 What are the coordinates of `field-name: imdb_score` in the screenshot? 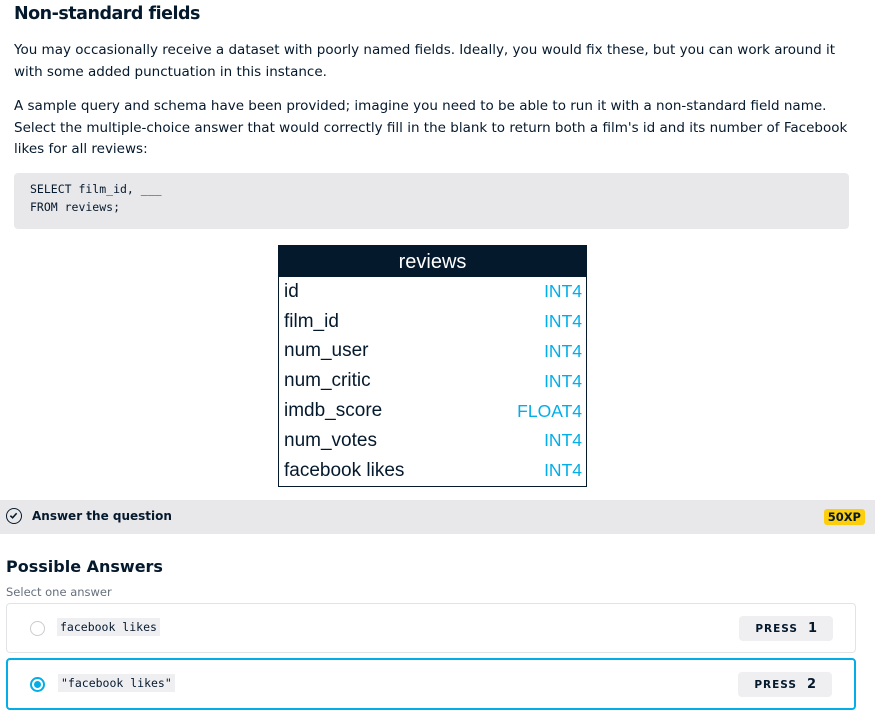 It's located at (333, 411).